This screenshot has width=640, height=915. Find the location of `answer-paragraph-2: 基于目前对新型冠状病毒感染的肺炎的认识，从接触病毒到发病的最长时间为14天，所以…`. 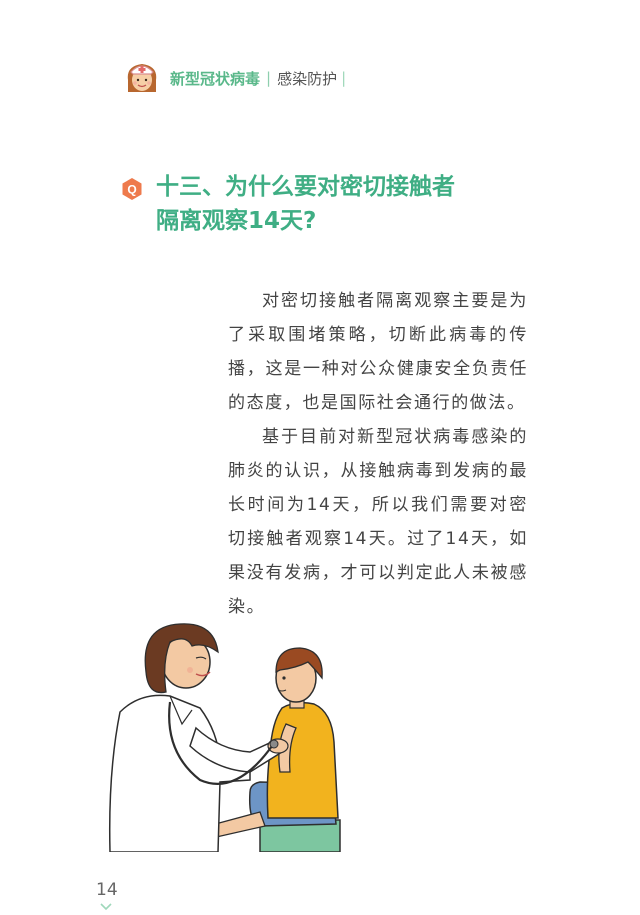

answer-paragraph-2: 基于目前对新型冠状病毒感染的肺炎的认识，从接触病毒到发病的最长时间为14天，所以… is located at coordinates (378, 522).